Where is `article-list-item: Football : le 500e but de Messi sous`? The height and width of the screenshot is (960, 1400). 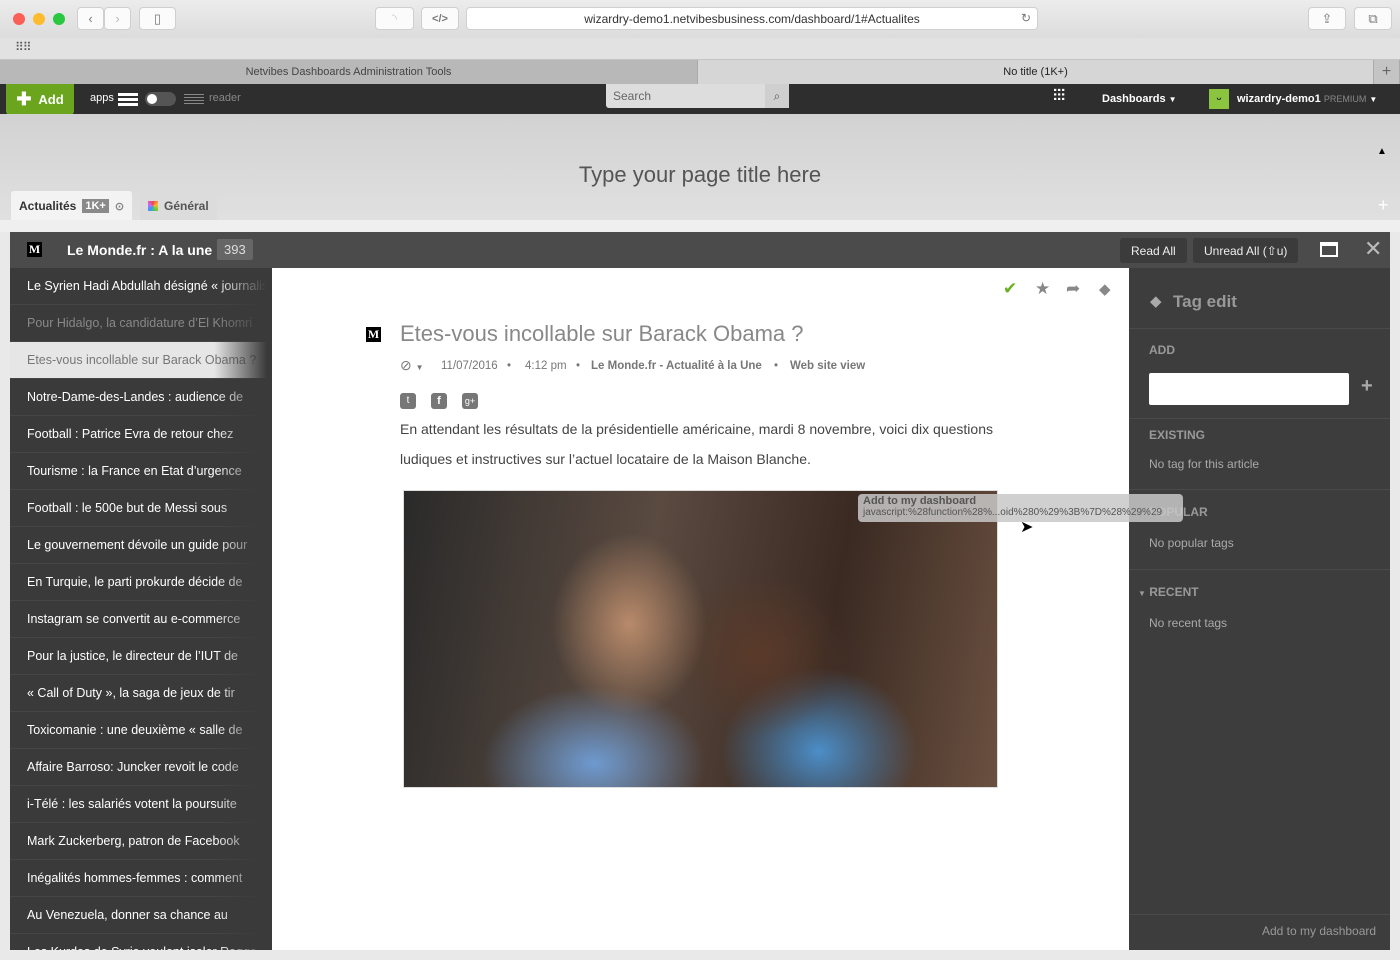
article-list-item: Football : le 500e but de Messi sous is located at coordinates (141, 508).